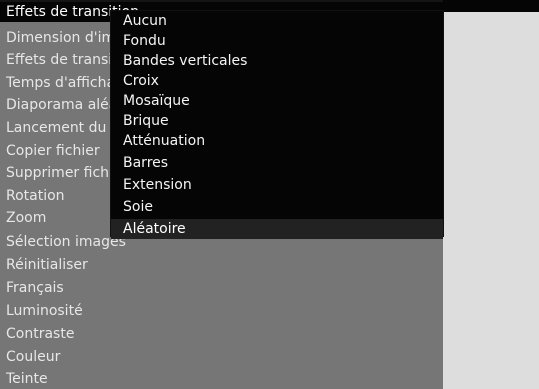 The height and width of the screenshot is (389, 539). What do you see at coordinates (221, 265) in the screenshot?
I see `menu-item-reset: Réinitialiser` at bounding box center [221, 265].